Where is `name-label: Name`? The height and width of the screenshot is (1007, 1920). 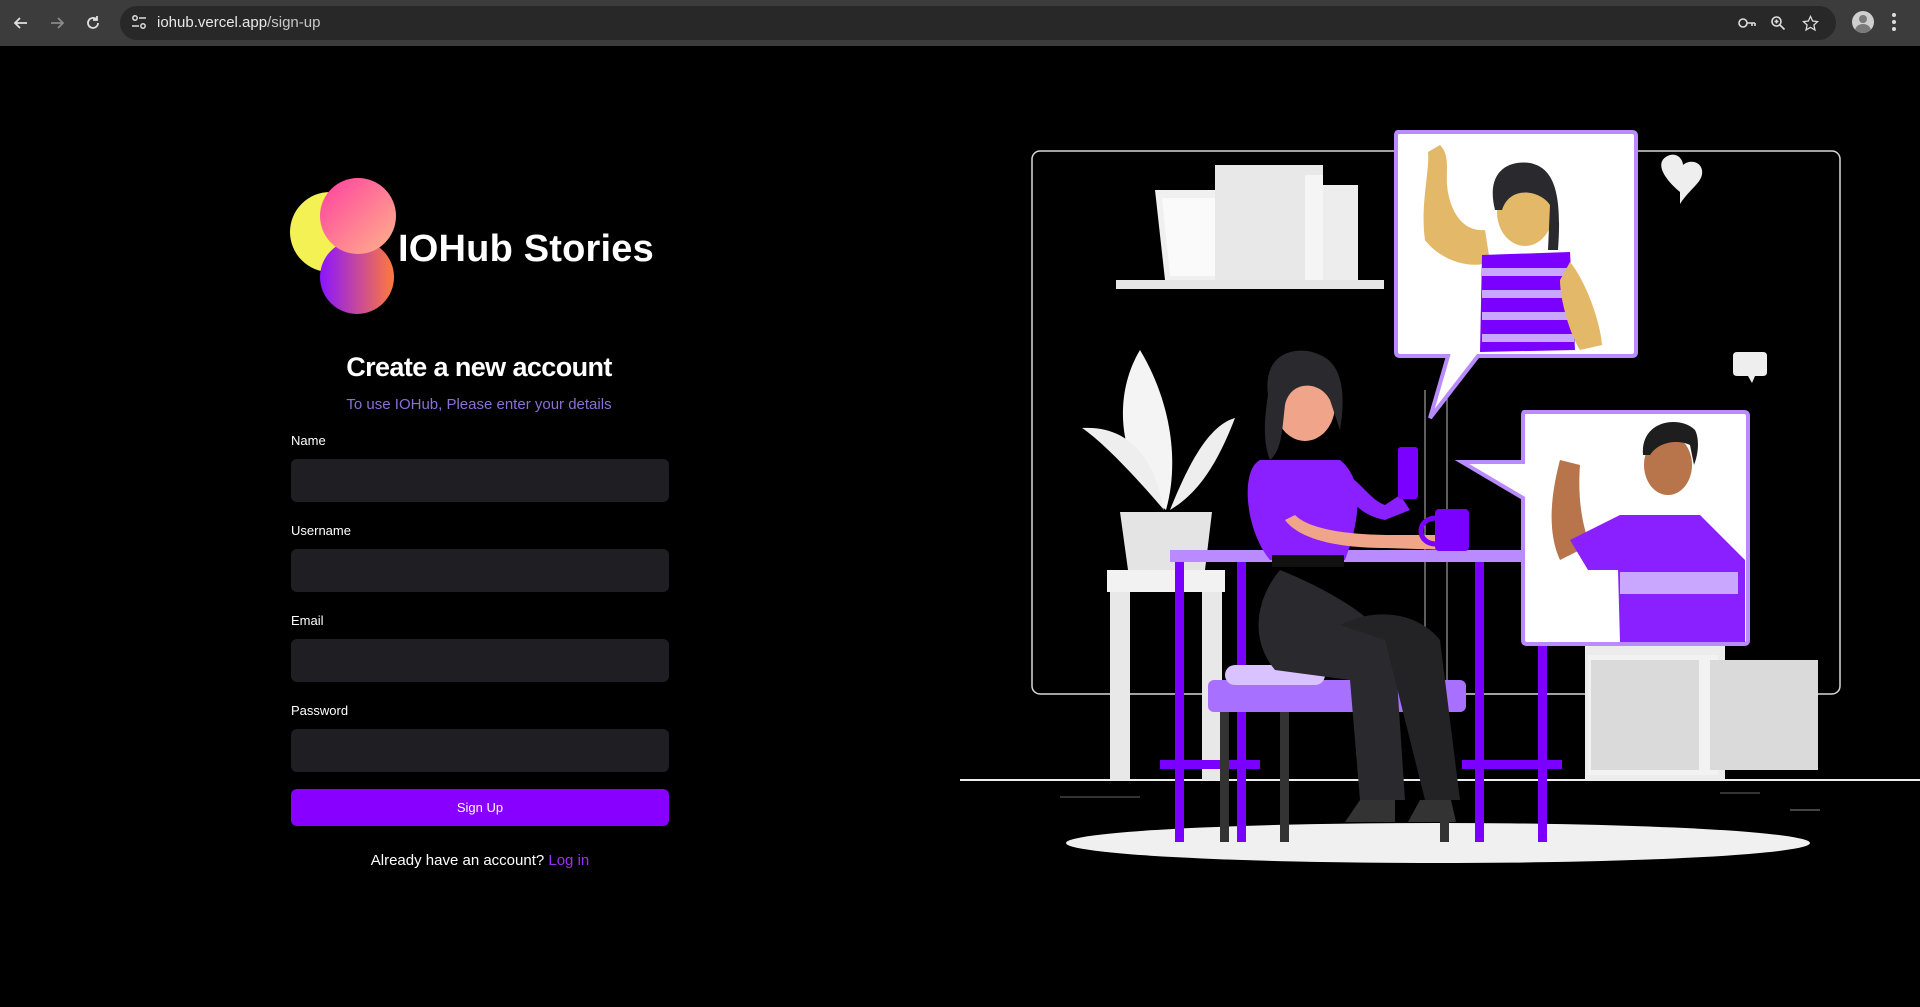 name-label: Name is located at coordinates (308, 440).